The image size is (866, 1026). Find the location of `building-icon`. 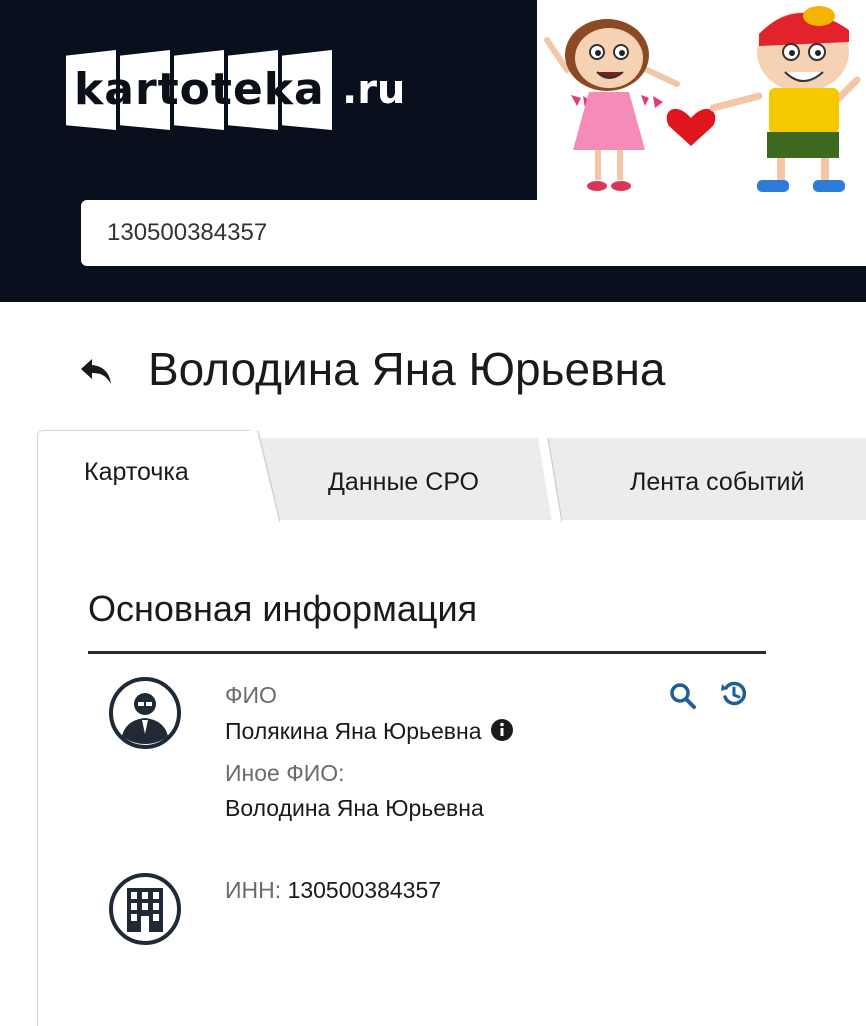

building-icon is located at coordinates (145, 909).